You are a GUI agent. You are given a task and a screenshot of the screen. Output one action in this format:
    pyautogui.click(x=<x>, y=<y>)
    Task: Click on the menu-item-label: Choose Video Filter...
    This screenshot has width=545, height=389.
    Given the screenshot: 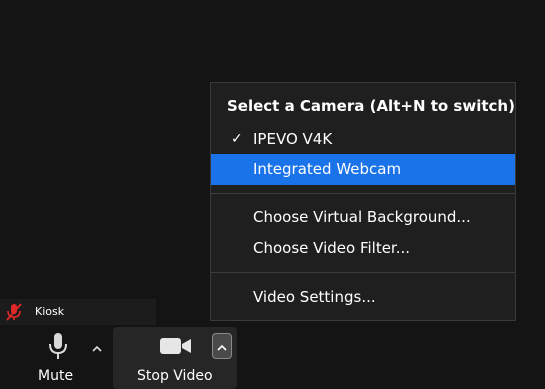 What is the action you would take?
    pyautogui.click(x=332, y=248)
    